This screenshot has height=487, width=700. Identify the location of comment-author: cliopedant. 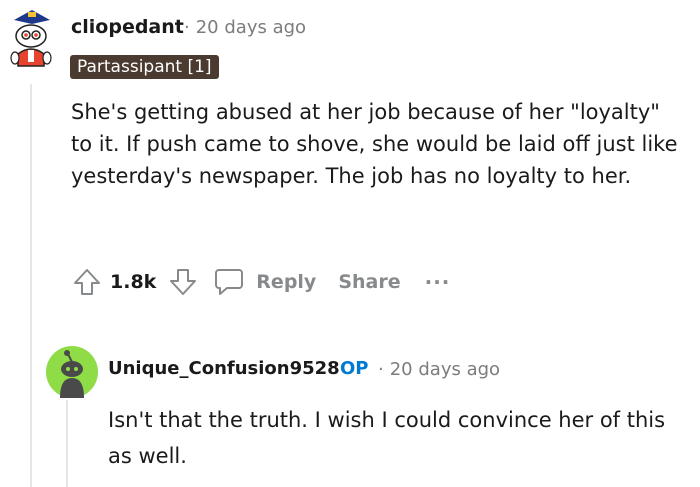
(127, 27).